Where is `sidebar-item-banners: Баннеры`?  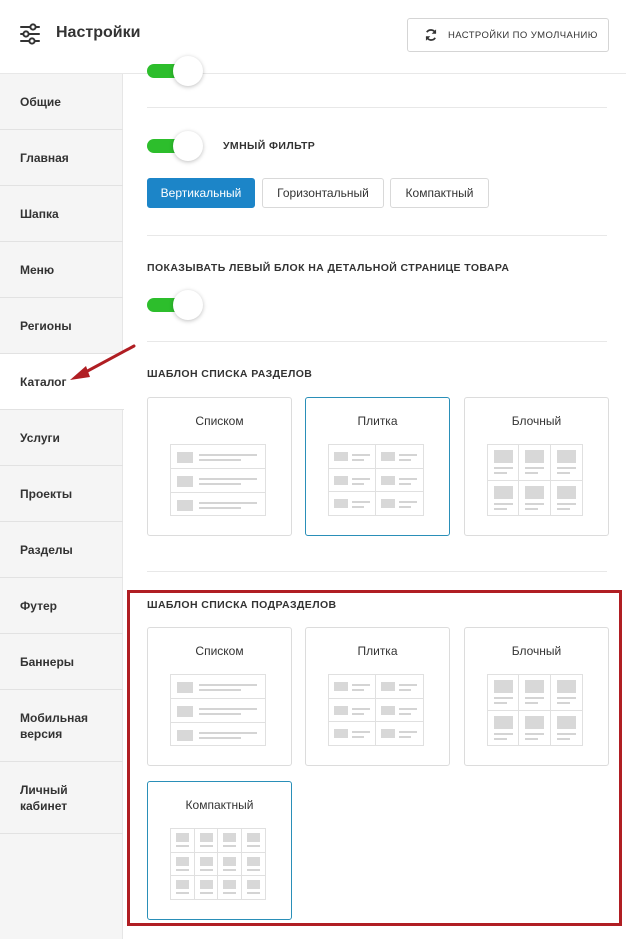
sidebar-item-banners: Баннеры is located at coordinates (61, 662).